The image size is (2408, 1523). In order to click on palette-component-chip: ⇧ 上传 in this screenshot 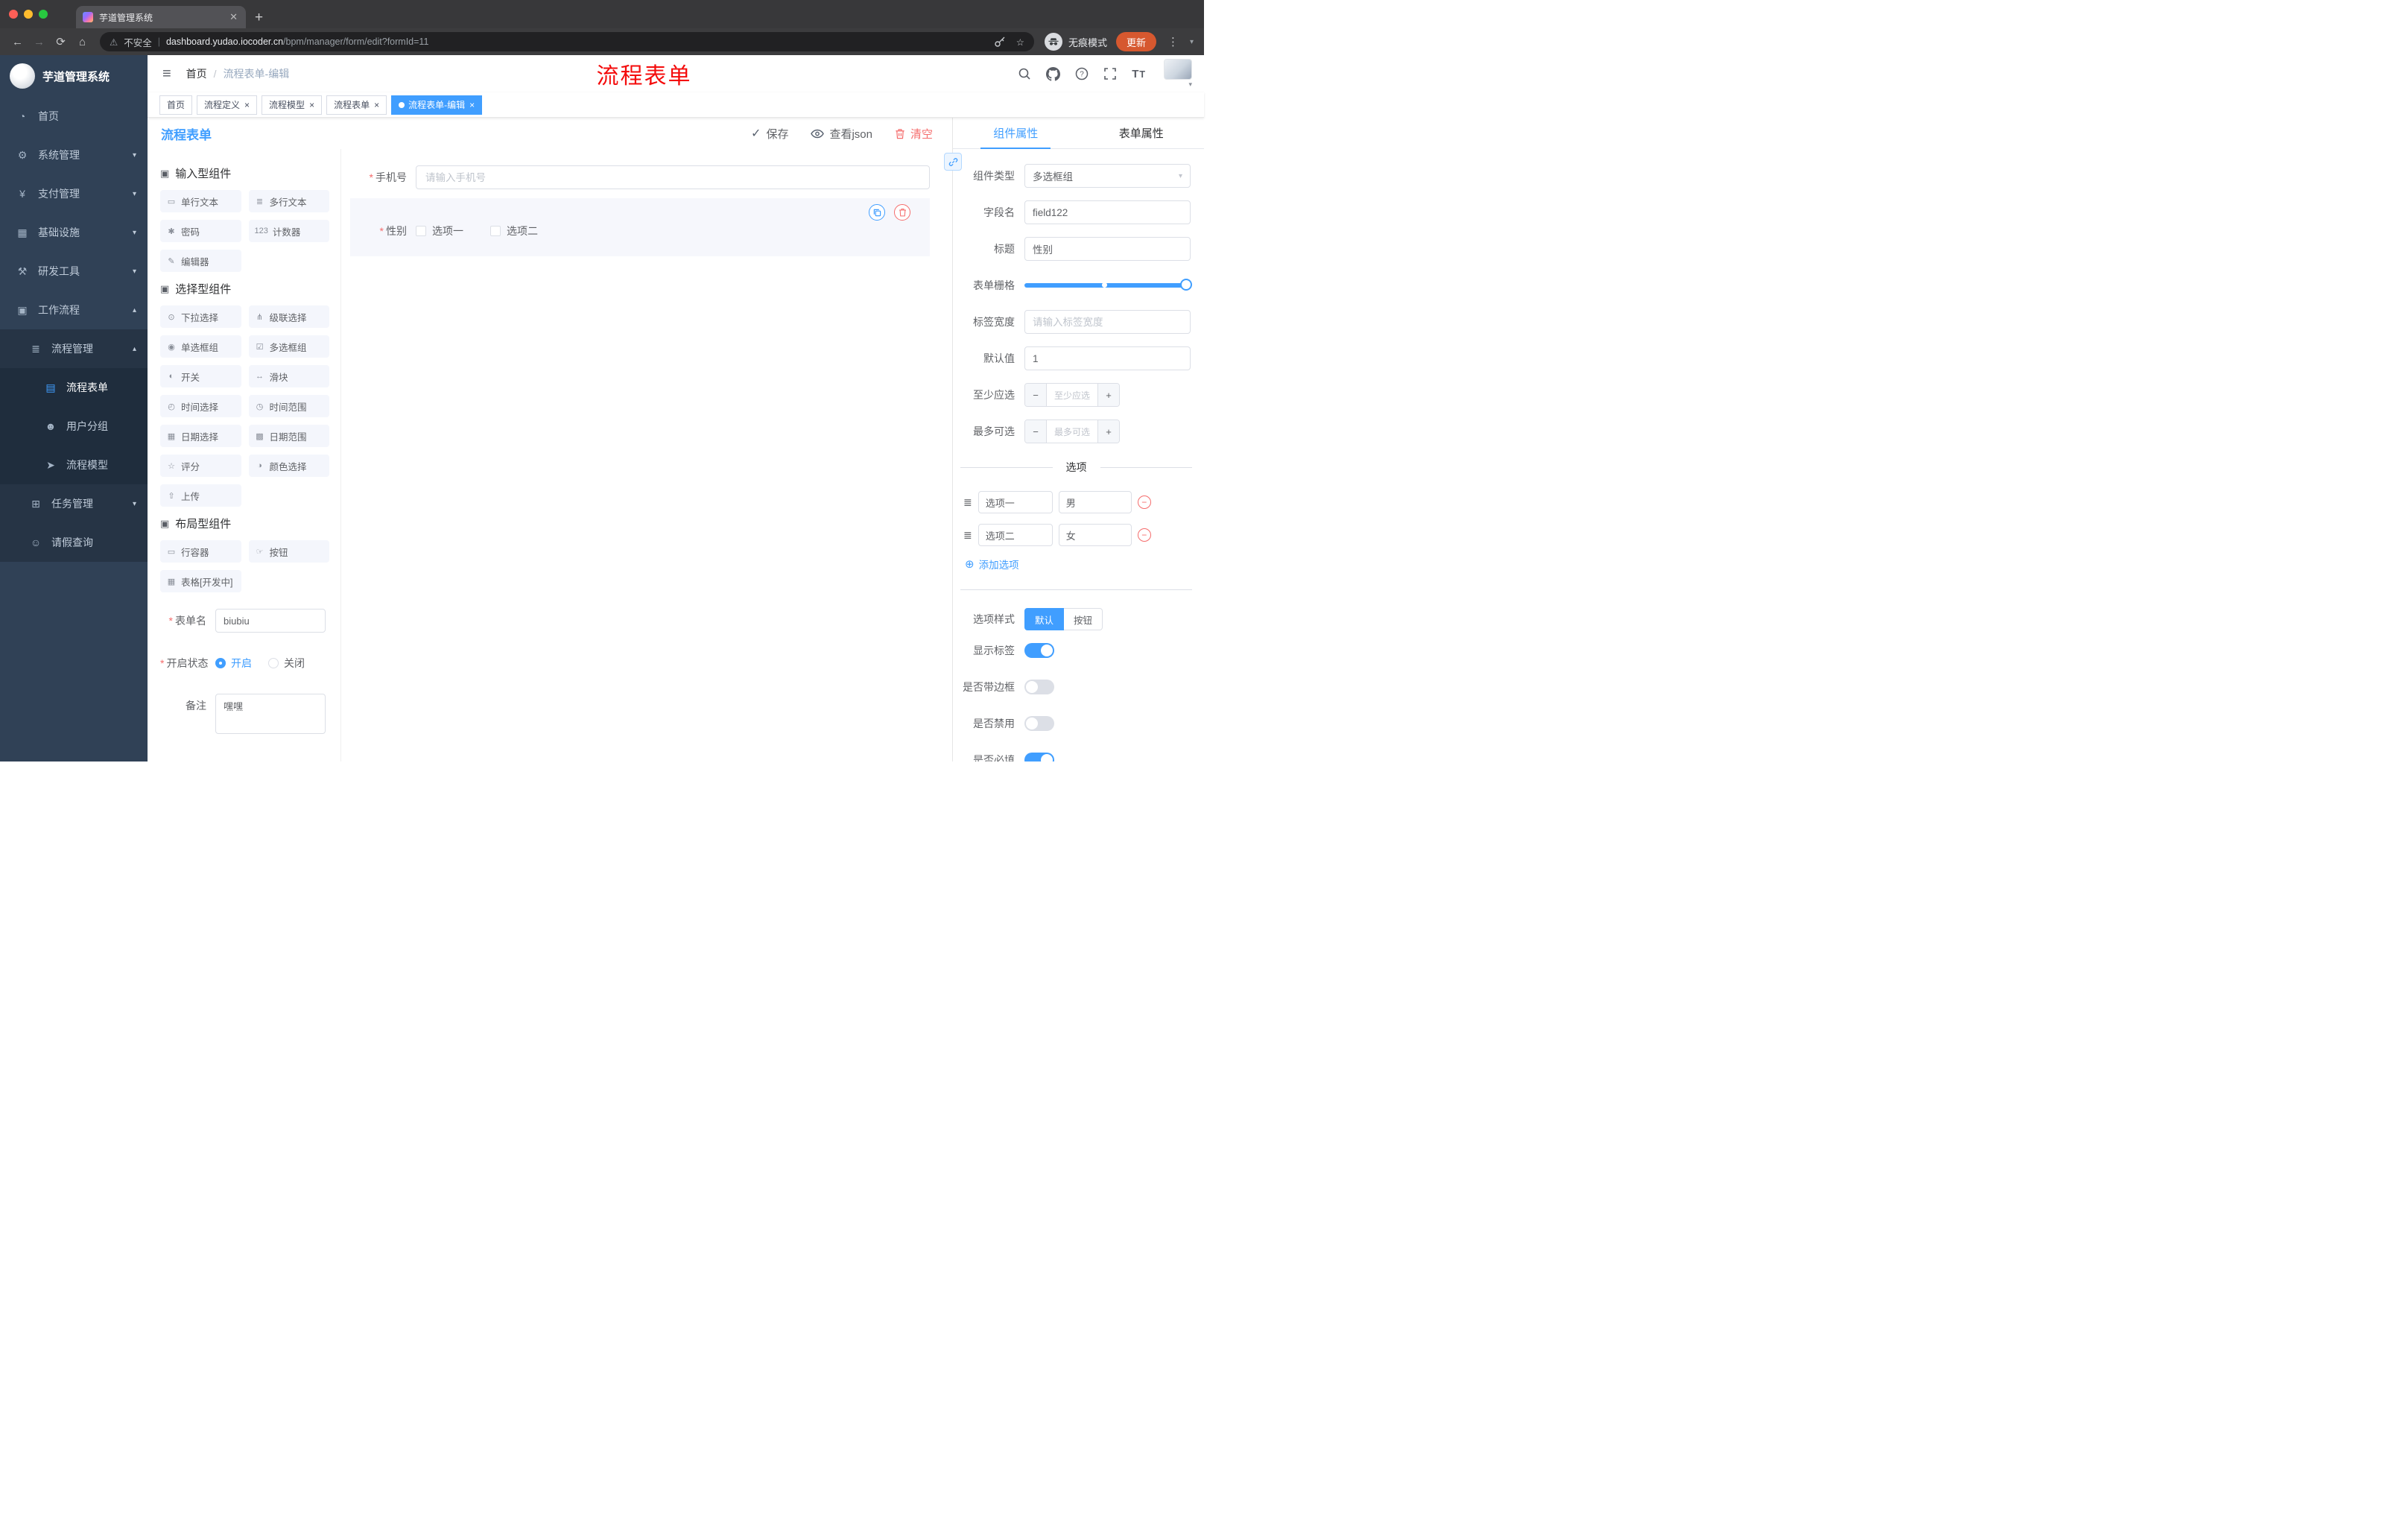, I will do `click(200, 496)`.